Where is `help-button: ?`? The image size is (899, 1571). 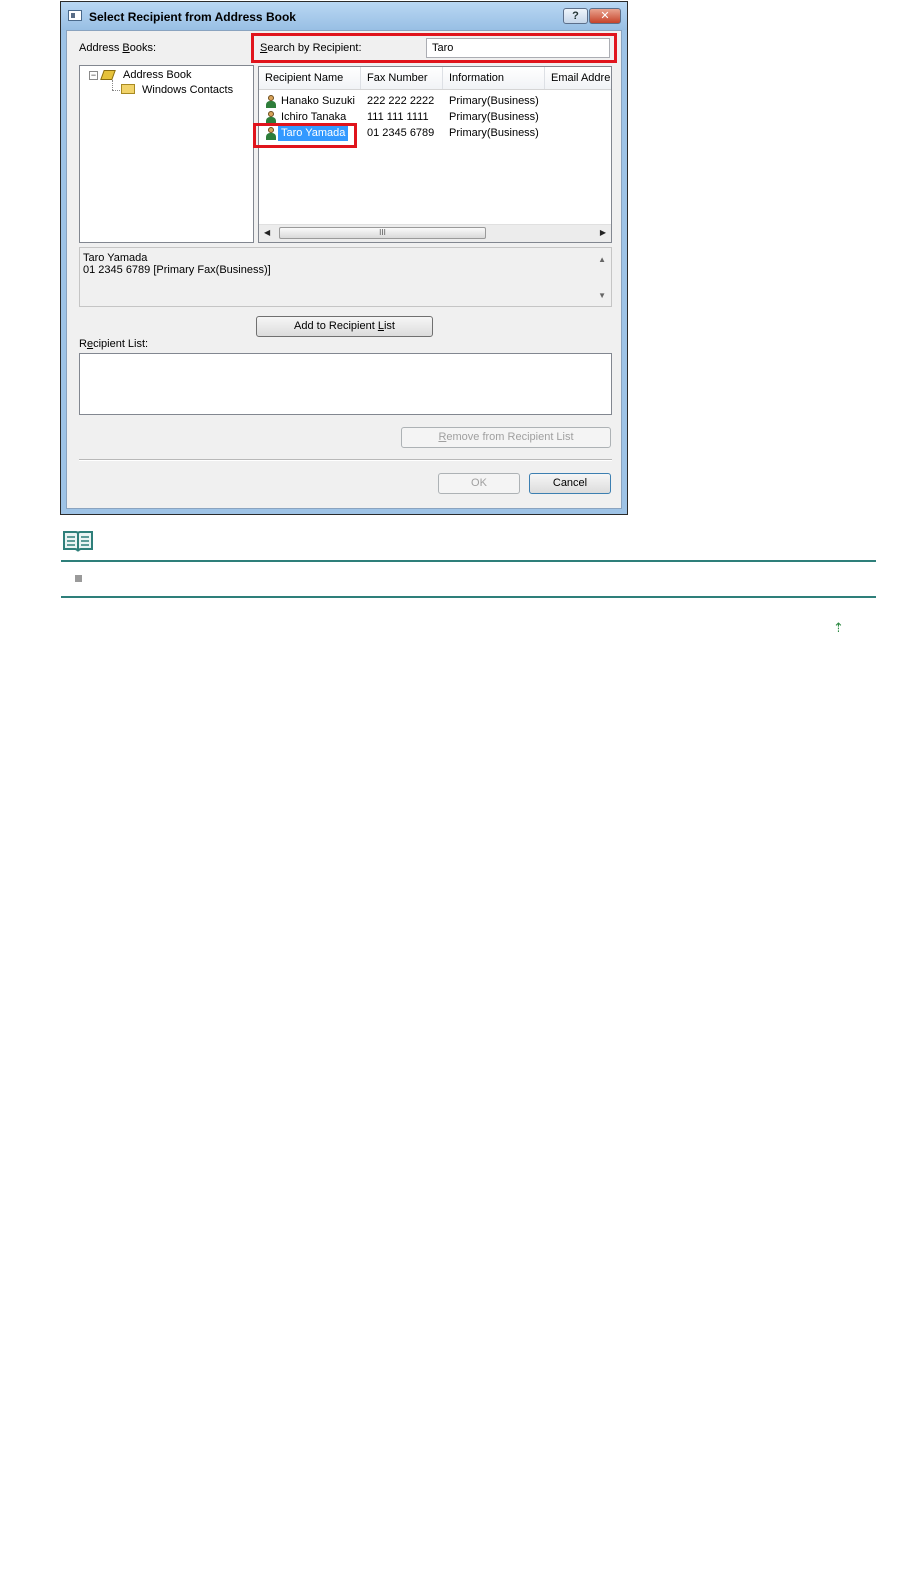
help-button: ? is located at coordinates (575, 16).